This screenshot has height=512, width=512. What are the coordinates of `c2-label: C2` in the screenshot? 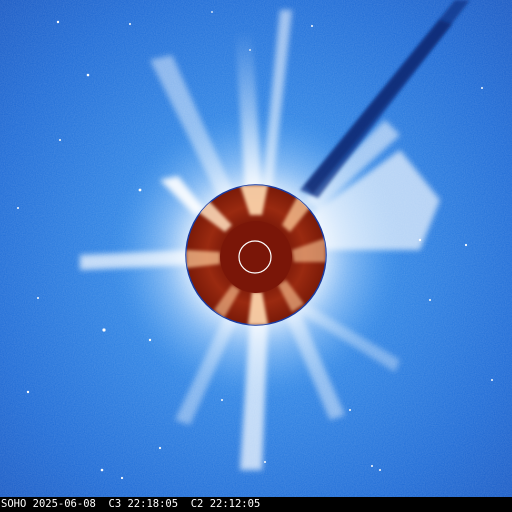 It's located at (197, 504).